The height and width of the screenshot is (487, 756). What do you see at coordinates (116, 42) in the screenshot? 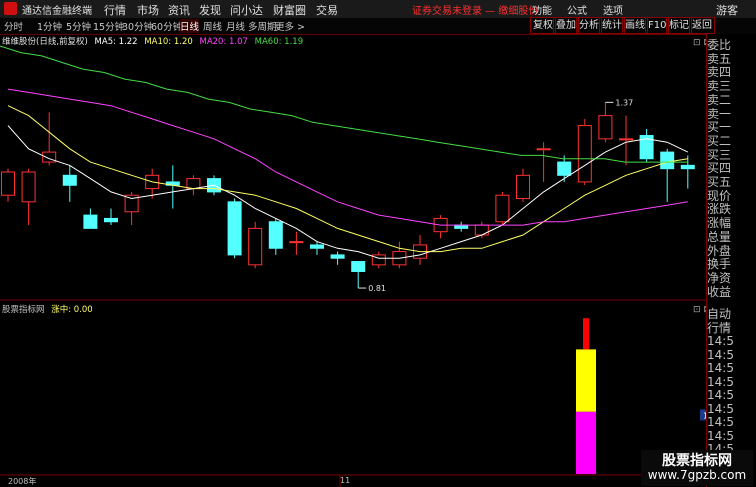
I see `ma5-legend: MA5: 1.22` at bounding box center [116, 42].